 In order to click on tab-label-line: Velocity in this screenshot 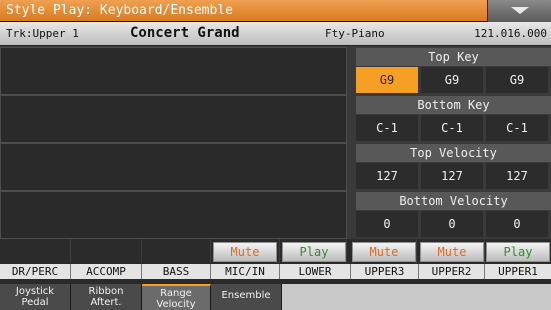, I will do `click(176, 304)`.